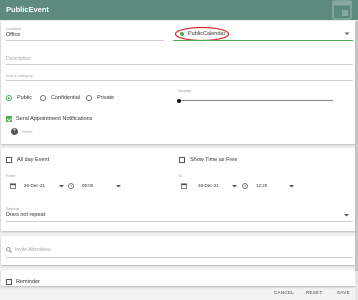 Image resolution: width=358 pixels, height=300 pixels. I want to click on plus-icon: +, so click(14, 131).